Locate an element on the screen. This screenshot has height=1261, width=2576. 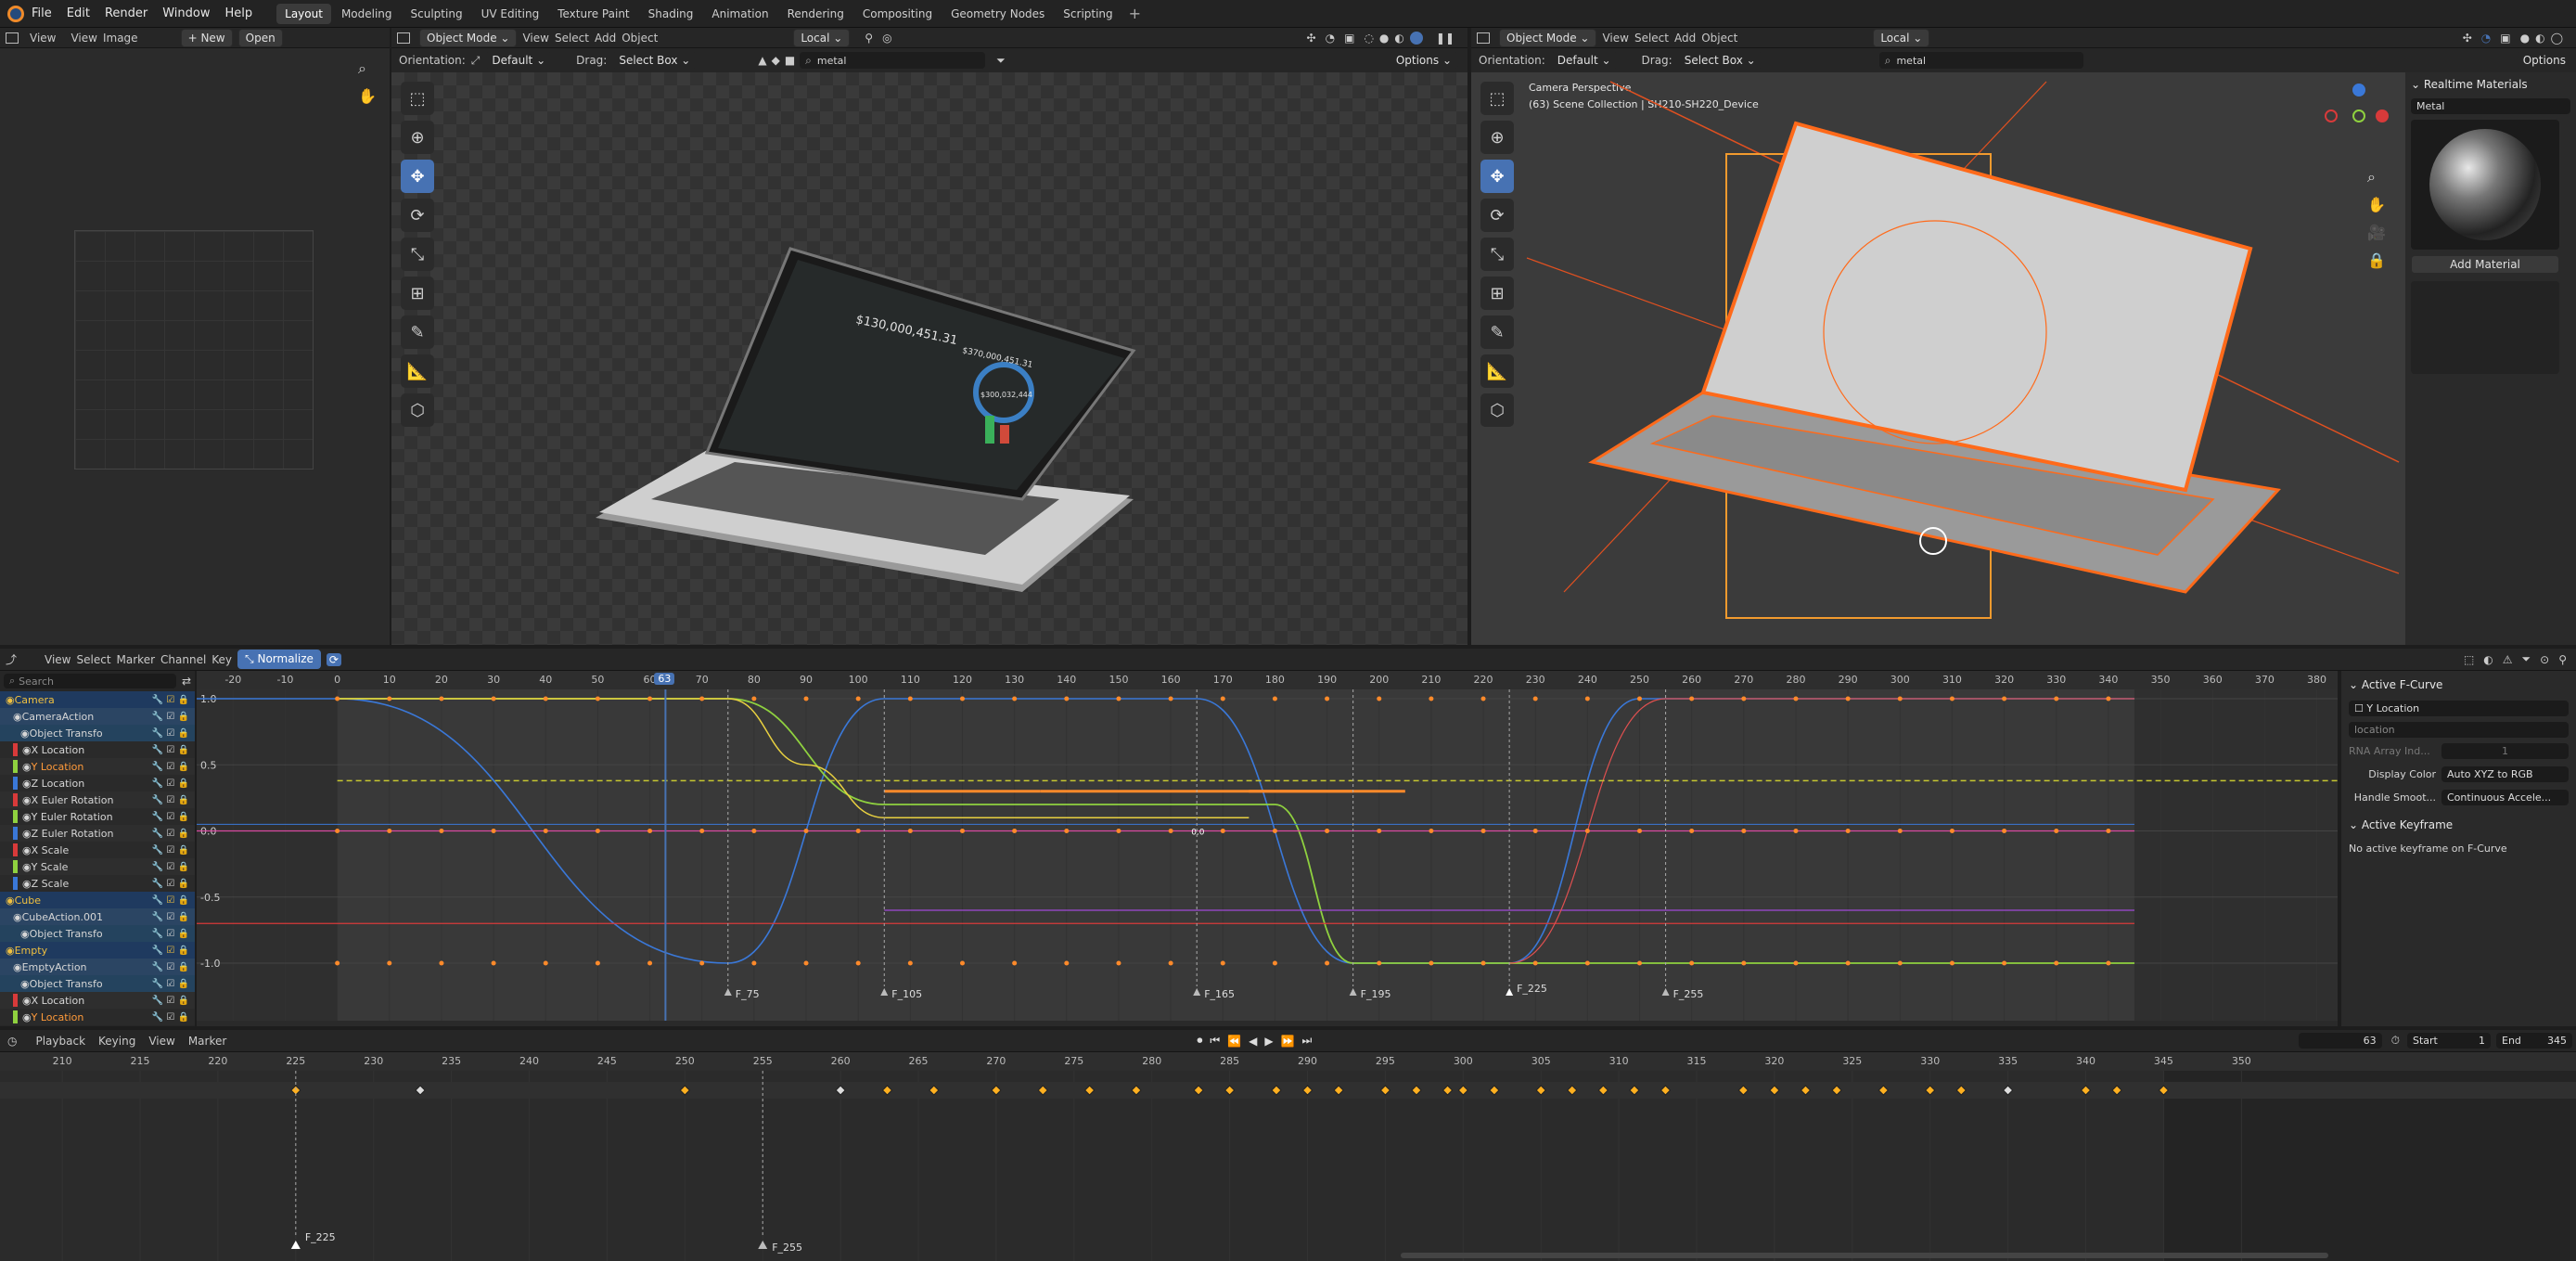
menu-keying: Keying is located at coordinates (116, 1041).